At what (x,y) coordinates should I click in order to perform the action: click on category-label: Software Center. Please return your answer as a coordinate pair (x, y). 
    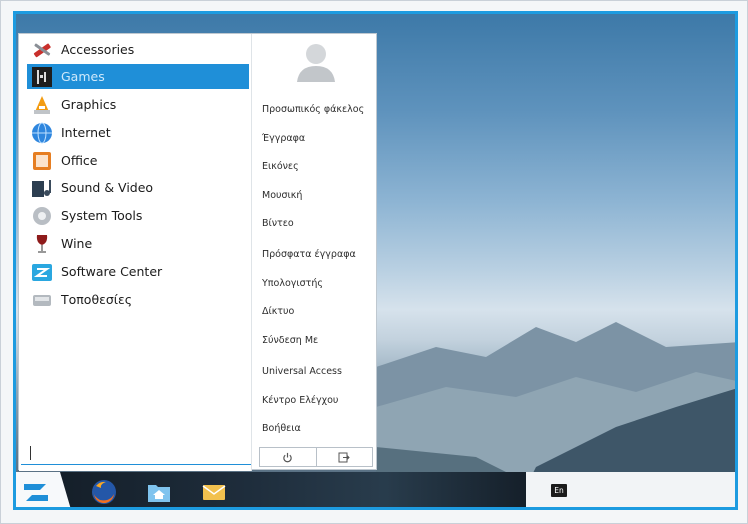
    Looking at the image, I should click on (112, 271).